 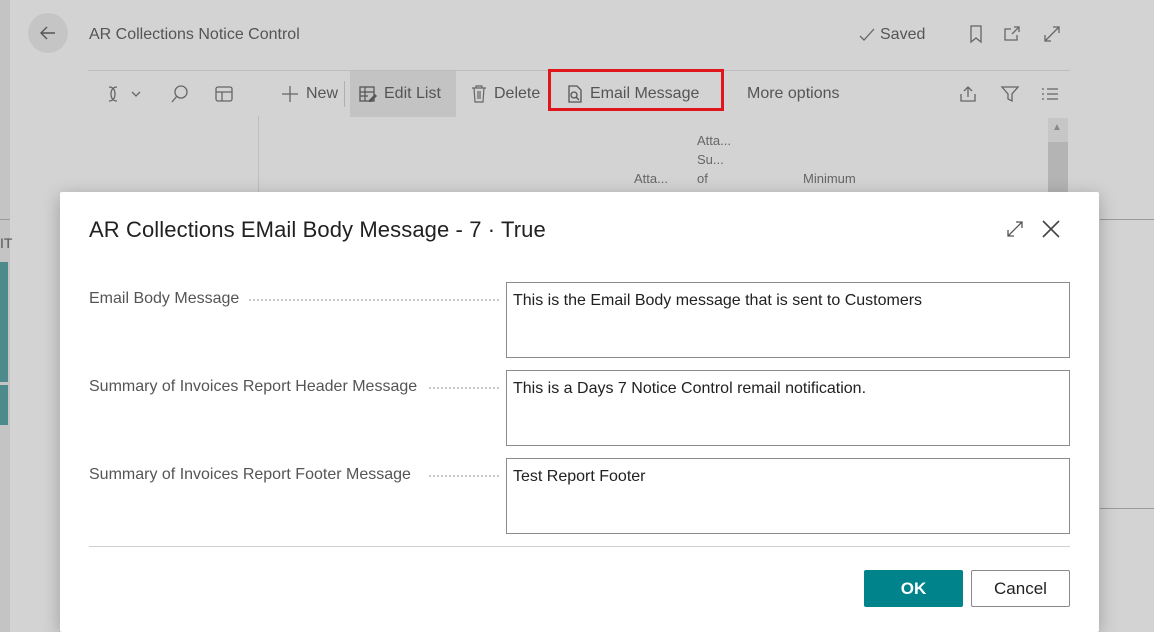 I want to click on page-title: AR Collections Notice Control, so click(x=194, y=34).